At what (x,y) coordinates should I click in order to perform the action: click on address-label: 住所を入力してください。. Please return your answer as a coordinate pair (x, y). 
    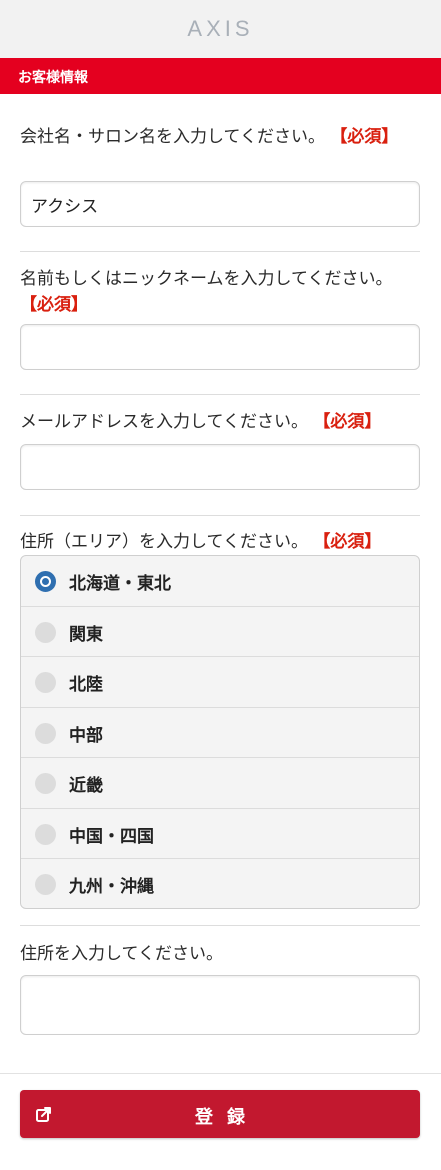
    Looking at the image, I should click on (220, 954).